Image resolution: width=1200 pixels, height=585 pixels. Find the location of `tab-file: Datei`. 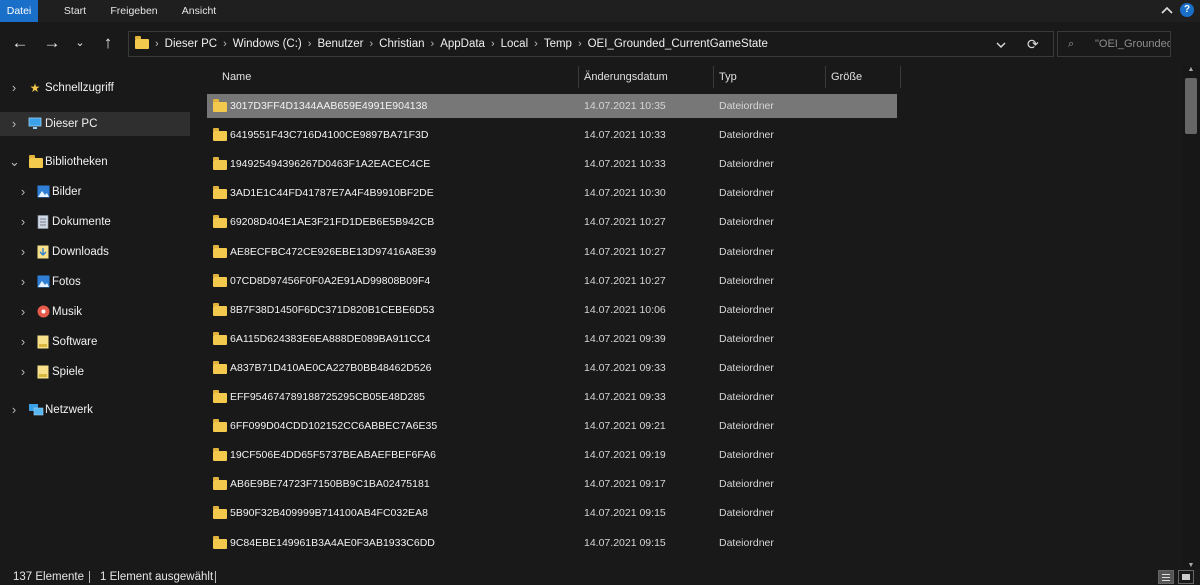

tab-file: Datei is located at coordinates (19, 11).